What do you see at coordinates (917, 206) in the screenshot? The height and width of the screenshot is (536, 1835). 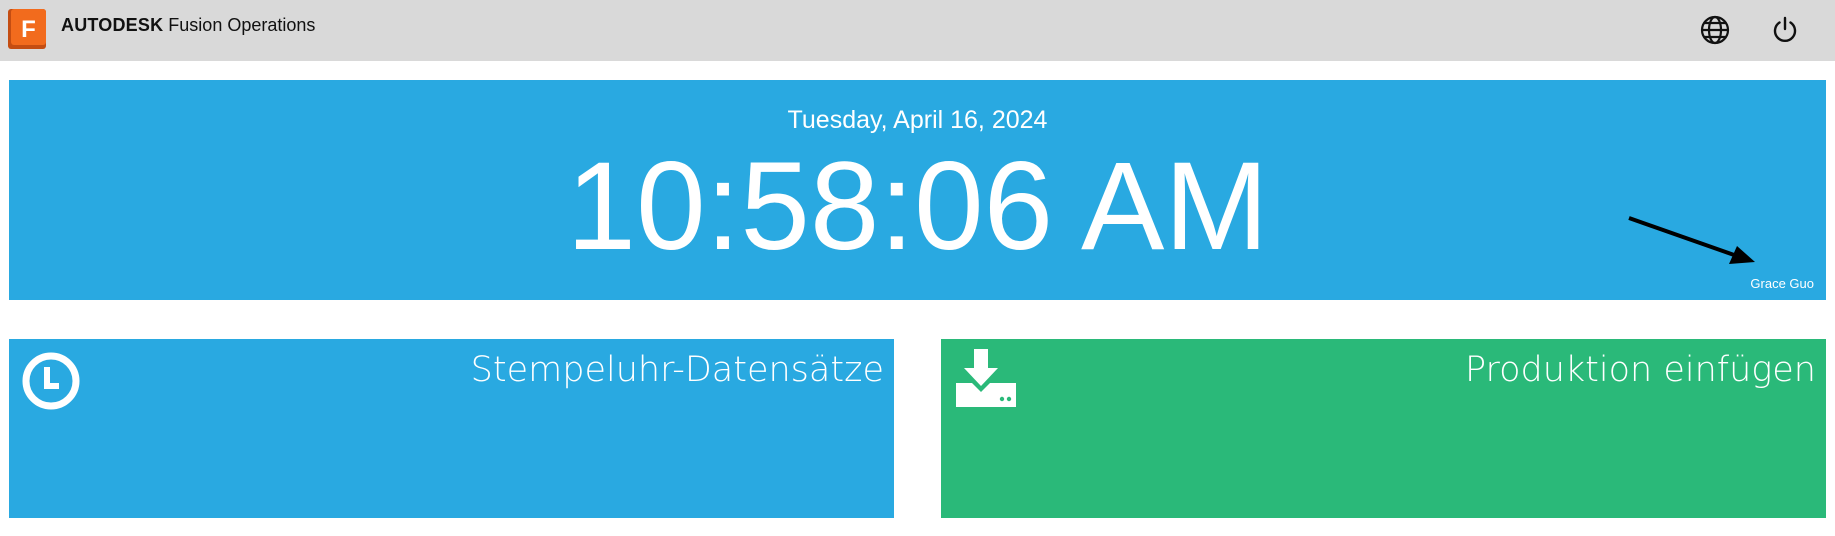 I see `current-time: 10:58:06 AM` at bounding box center [917, 206].